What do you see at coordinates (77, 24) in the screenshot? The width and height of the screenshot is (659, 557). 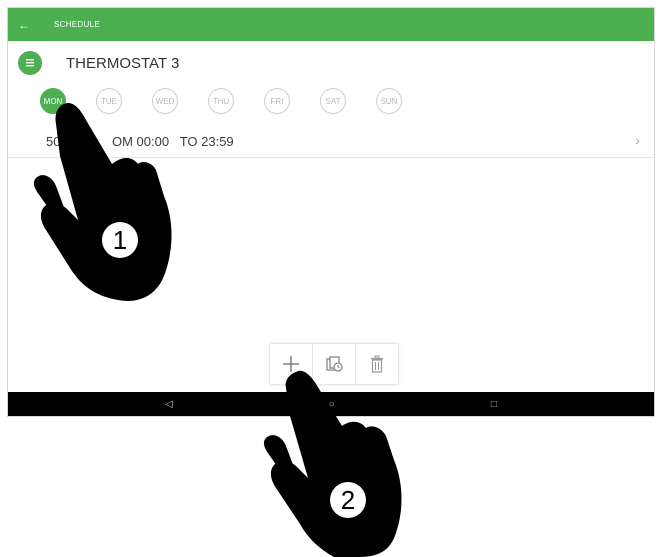 I see `app-bar-title: SCHEDULE` at bounding box center [77, 24].